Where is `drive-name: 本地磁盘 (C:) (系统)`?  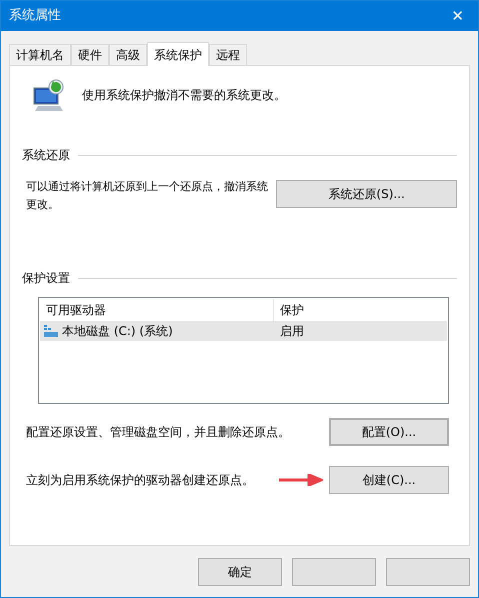 drive-name: 本地磁盘 (C:) (系统) is located at coordinates (117, 331).